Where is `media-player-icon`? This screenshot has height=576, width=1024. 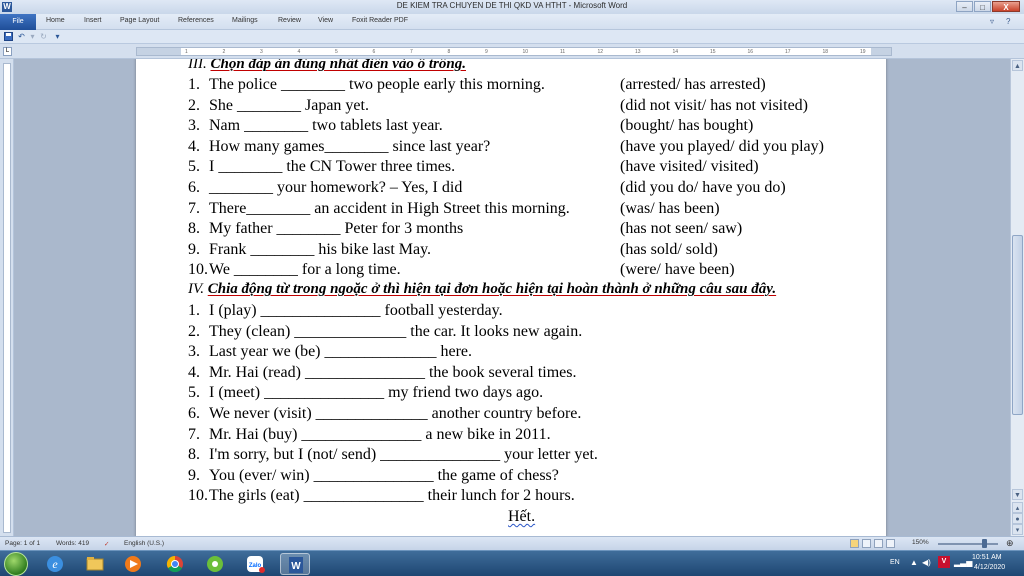 media-player-icon is located at coordinates (133, 564).